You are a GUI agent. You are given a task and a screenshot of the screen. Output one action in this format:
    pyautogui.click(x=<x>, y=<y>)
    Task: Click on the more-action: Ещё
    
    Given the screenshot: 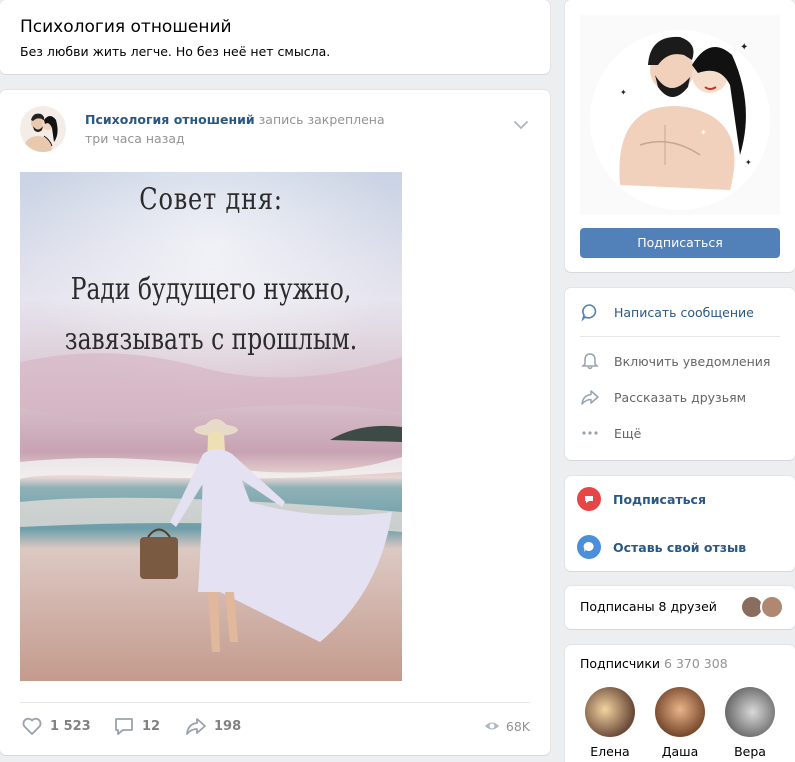 What is the action you would take?
    pyautogui.click(x=680, y=433)
    